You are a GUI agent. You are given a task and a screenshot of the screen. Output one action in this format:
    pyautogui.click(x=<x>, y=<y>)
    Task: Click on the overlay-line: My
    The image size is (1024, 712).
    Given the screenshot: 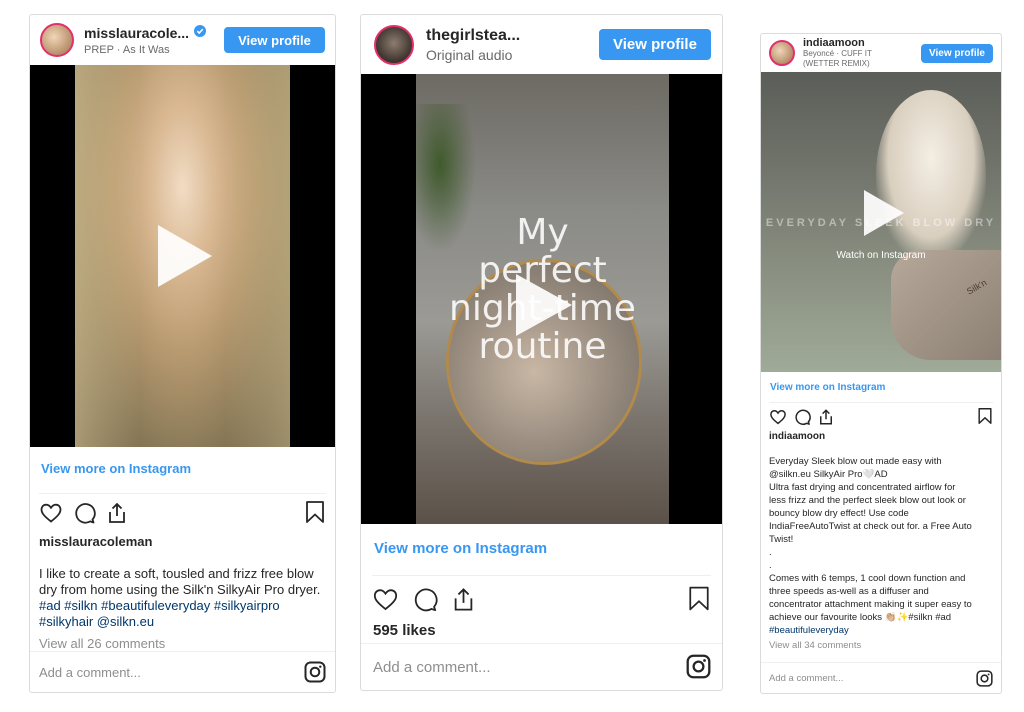 What is the action you would take?
    pyautogui.click(x=542, y=232)
    